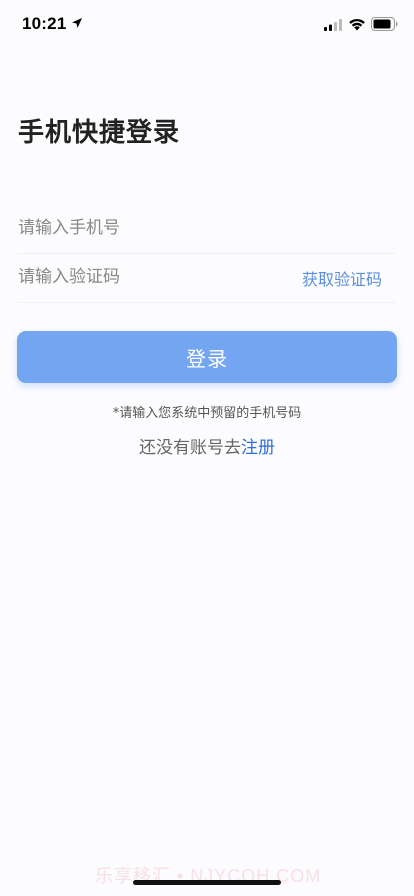  I want to click on code-field-row: 获取验证码, so click(207, 277).